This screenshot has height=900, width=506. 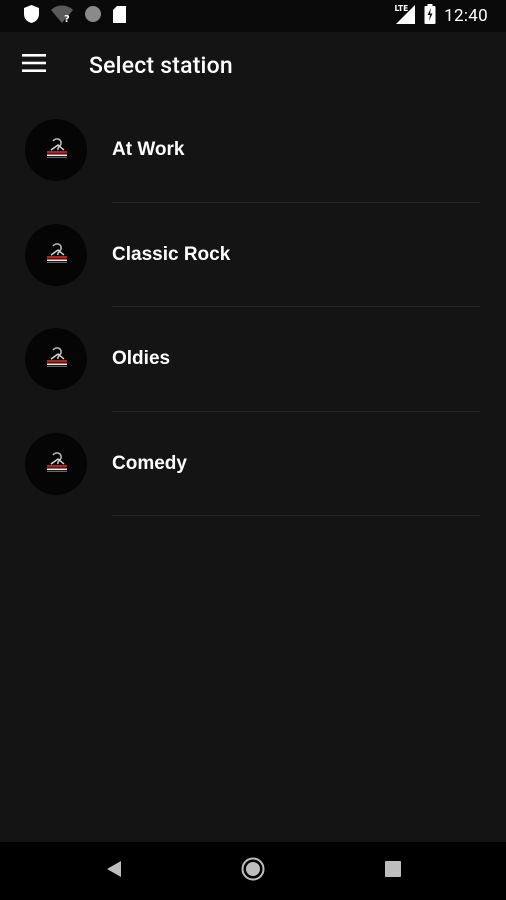 What do you see at coordinates (402, 8) in the screenshot?
I see `network-type-label: LTE` at bounding box center [402, 8].